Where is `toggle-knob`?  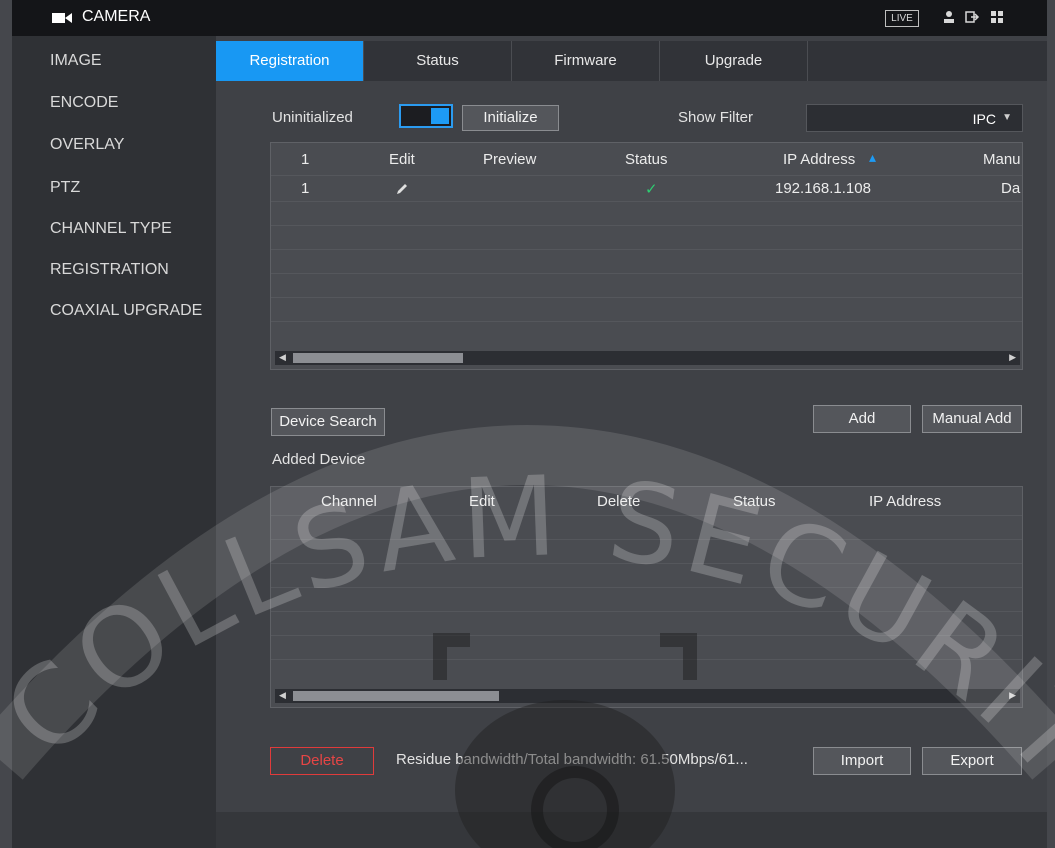
toggle-knob is located at coordinates (440, 116).